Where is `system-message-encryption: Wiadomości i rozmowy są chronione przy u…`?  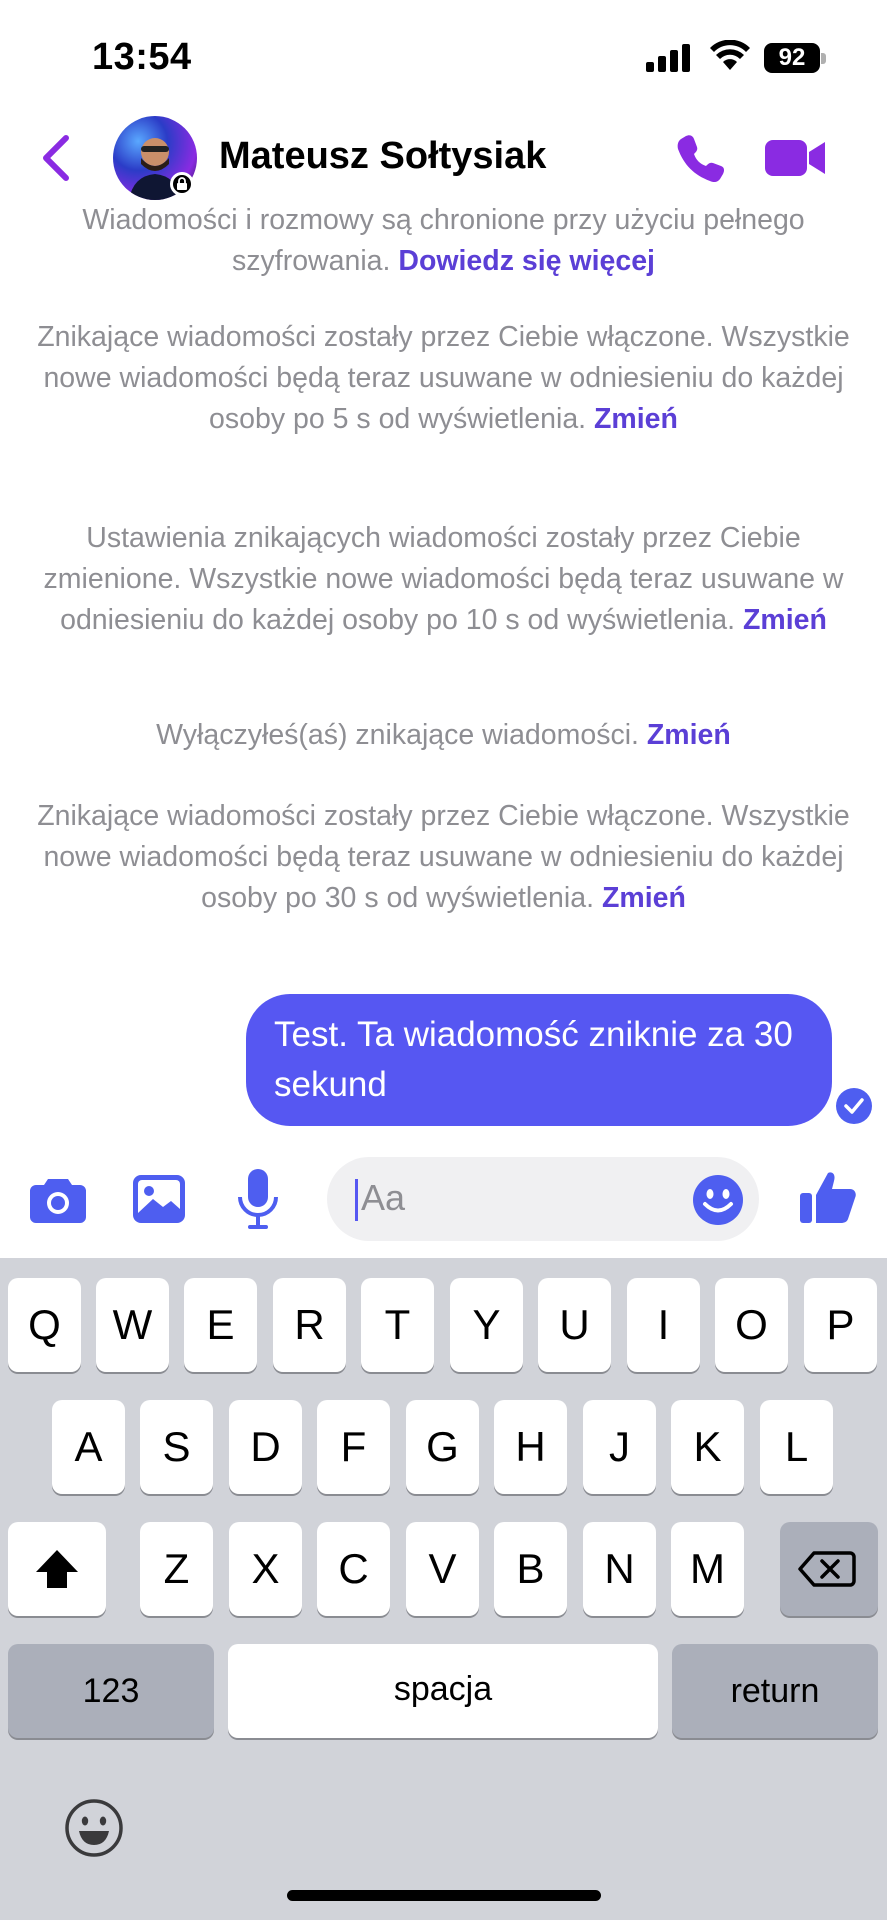 system-message-encryption: Wiadomości i rozmowy są chronione przy u… is located at coordinates (443, 240).